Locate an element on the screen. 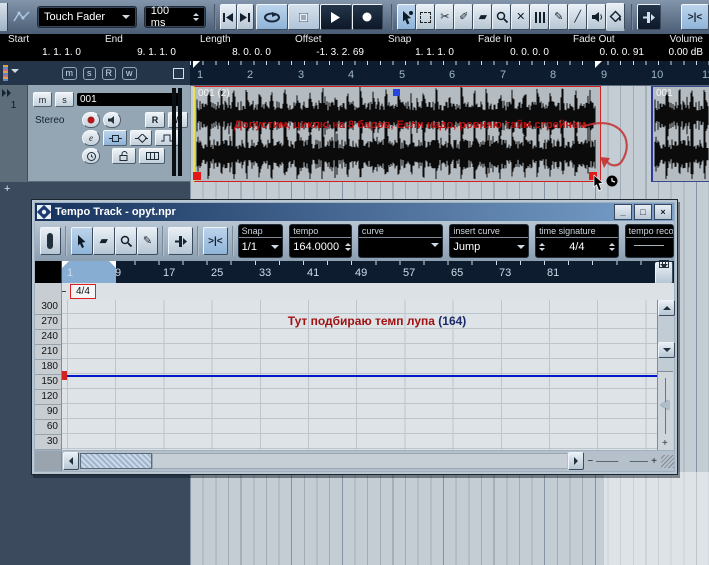 The width and height of the screenshot is (709, 565). info-volume: Volume 0.00 dB is located at coordinates (672, 47).